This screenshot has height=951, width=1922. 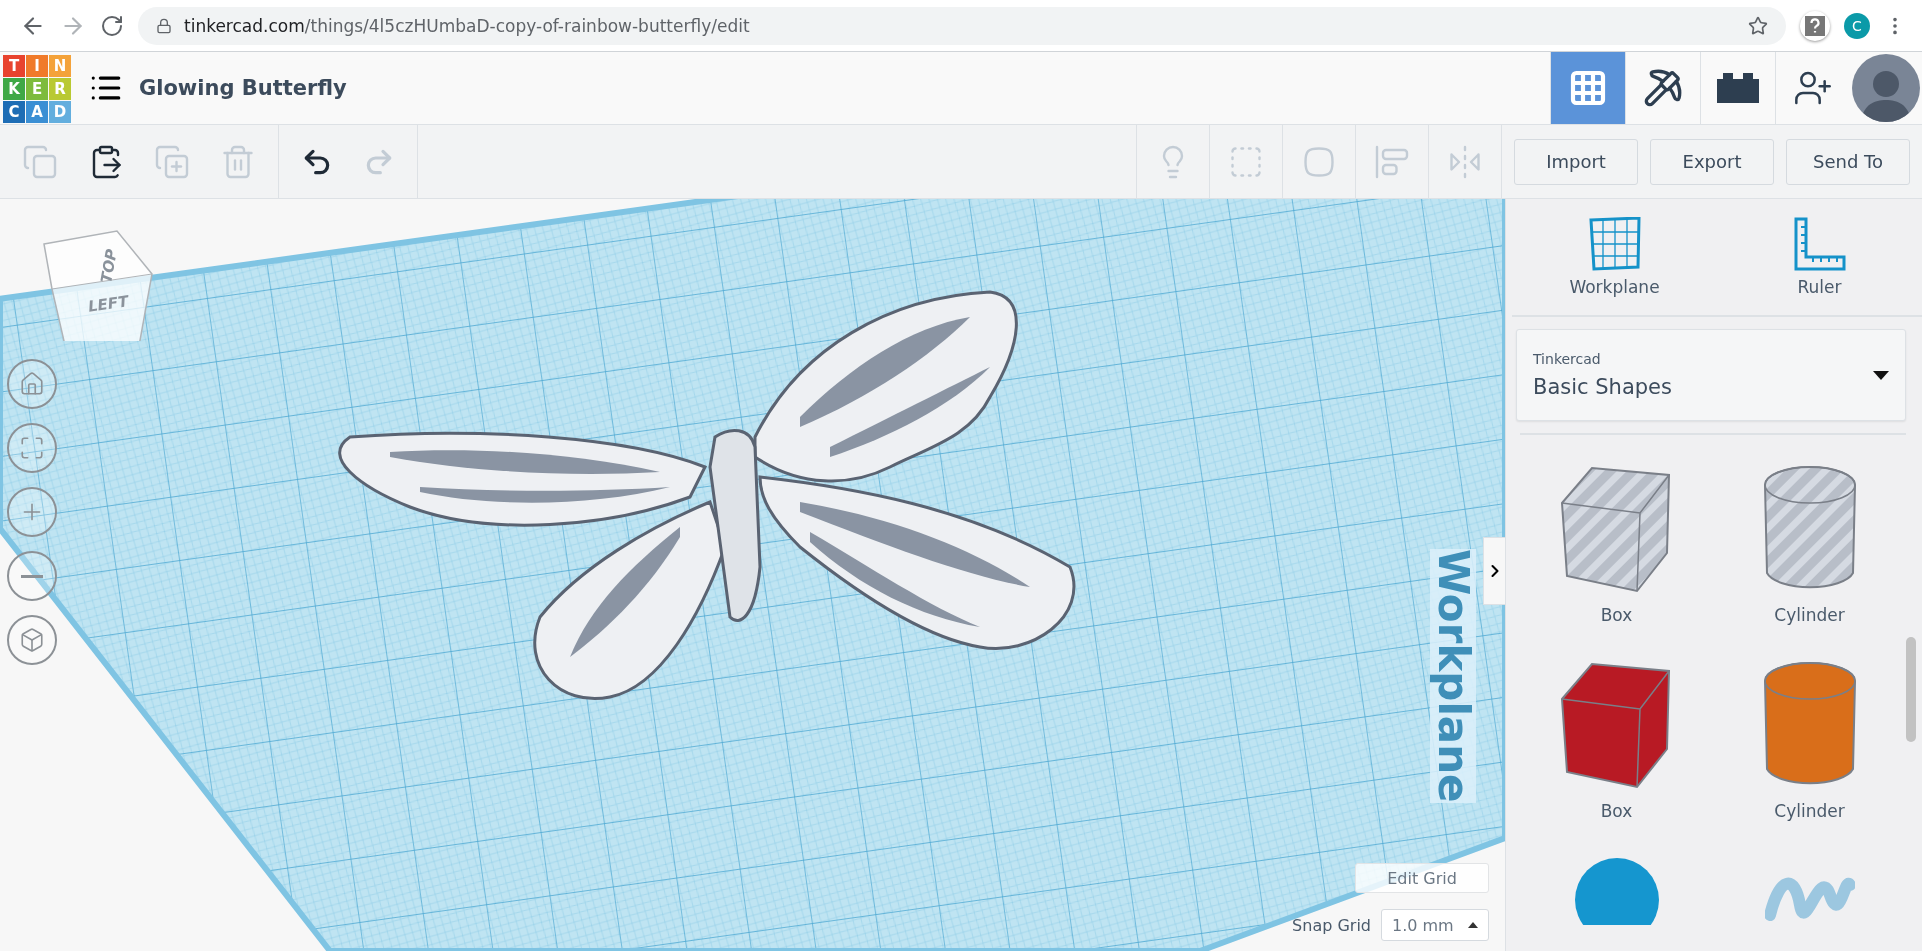 I want to click on fit-view-button, so click(x=32, y=448).